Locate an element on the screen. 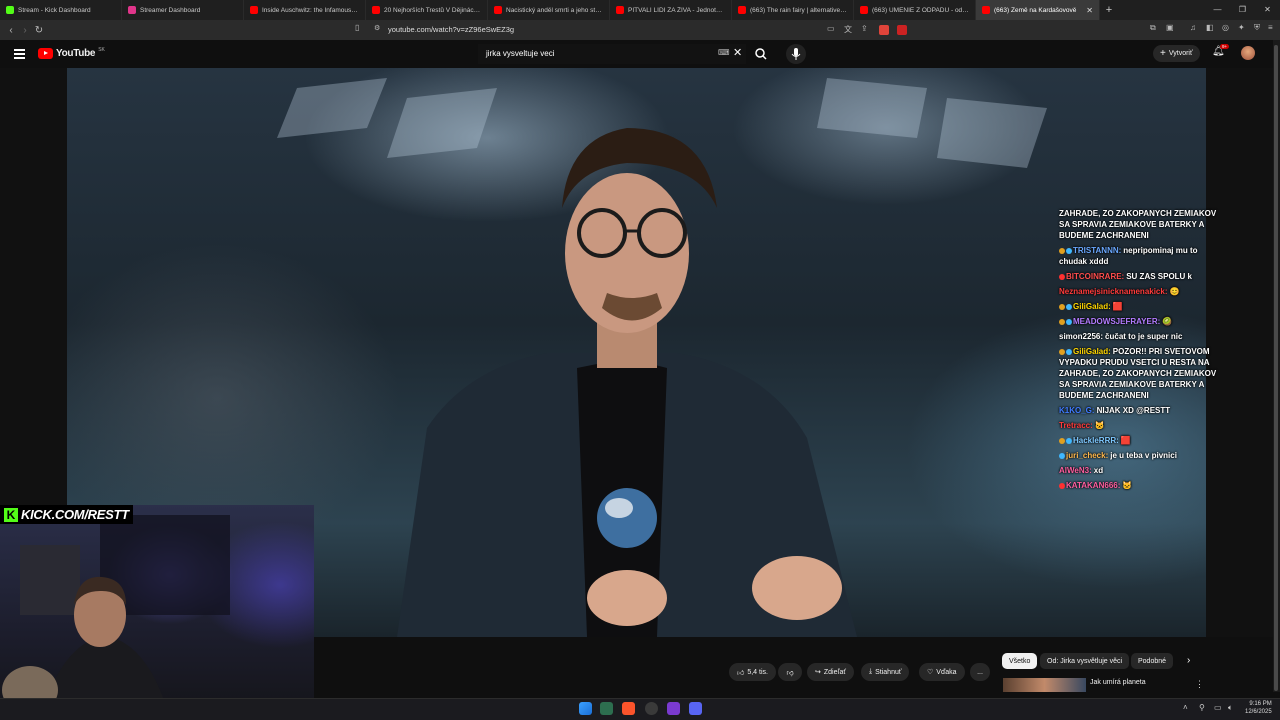 The height and width of the screenshot is (720, 1280). url-field: youtube.com/watch?v=zZ96eSwEZ3g is located at coordinates (451, 29).